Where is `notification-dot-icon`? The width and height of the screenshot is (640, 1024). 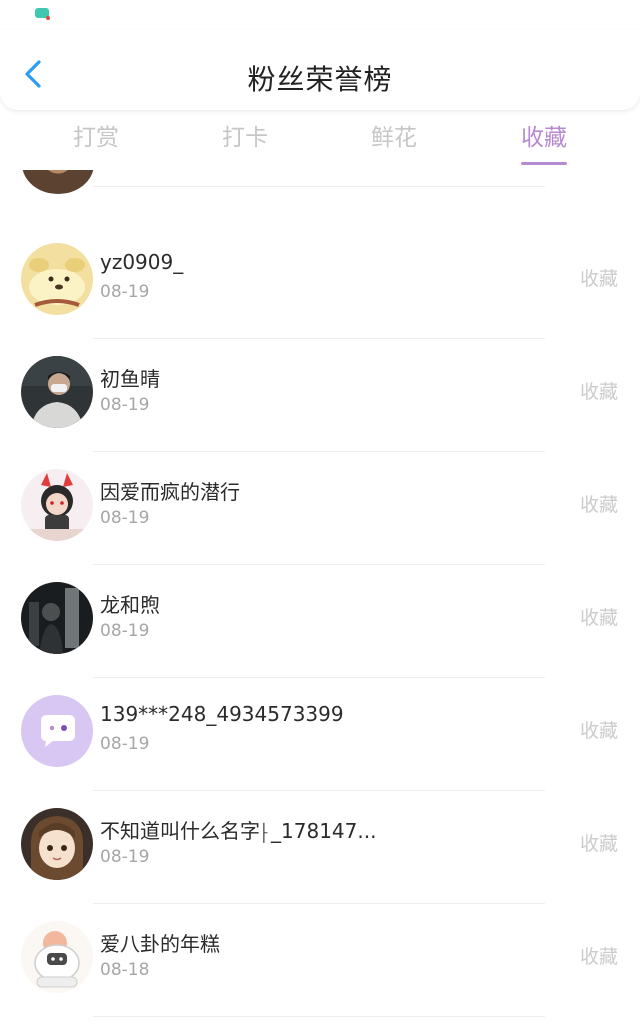
notification-dot-icon is located at coordinates (48, 18).